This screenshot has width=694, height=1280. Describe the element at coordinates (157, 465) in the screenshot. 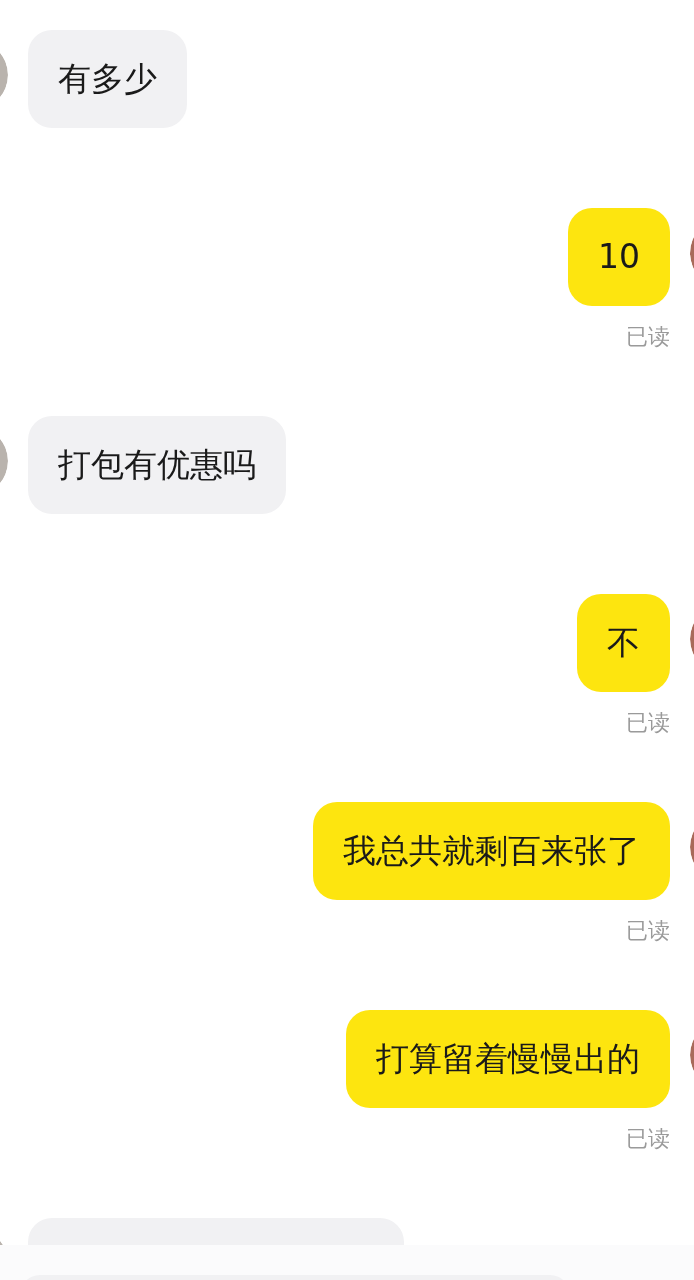

I see `message-bubble: 打包有优惠吗` at that location.